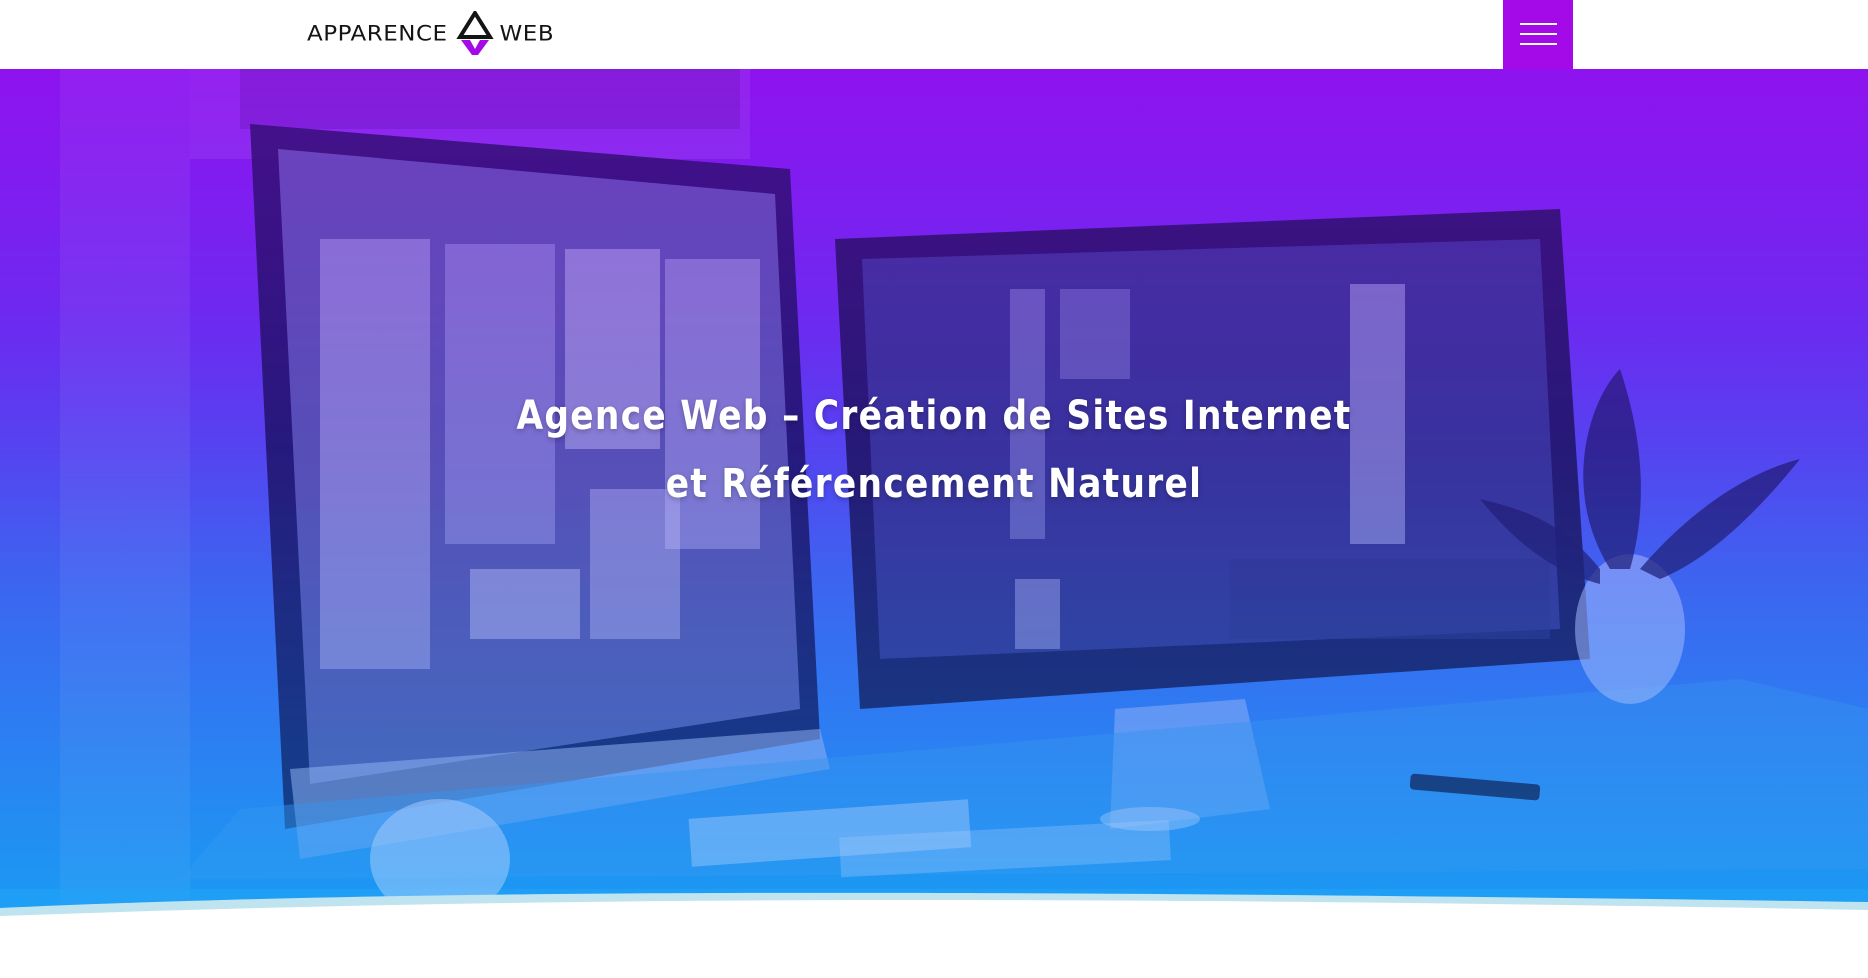 The height and width of the screenshot is (978, 1868). What do you see at coordinates (377, 34) in the screenshot?
I see `logo-text-left: APPARENCE` at bounding box center [377, 34].